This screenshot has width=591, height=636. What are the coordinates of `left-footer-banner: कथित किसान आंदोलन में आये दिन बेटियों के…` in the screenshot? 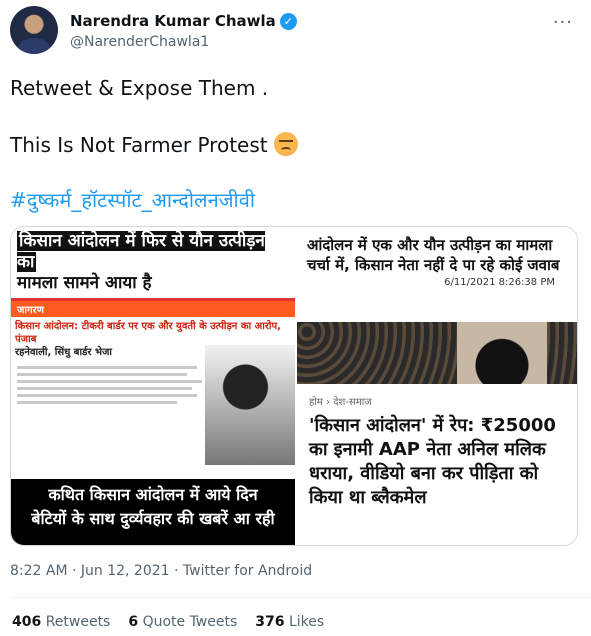 It's located at (153, 512).